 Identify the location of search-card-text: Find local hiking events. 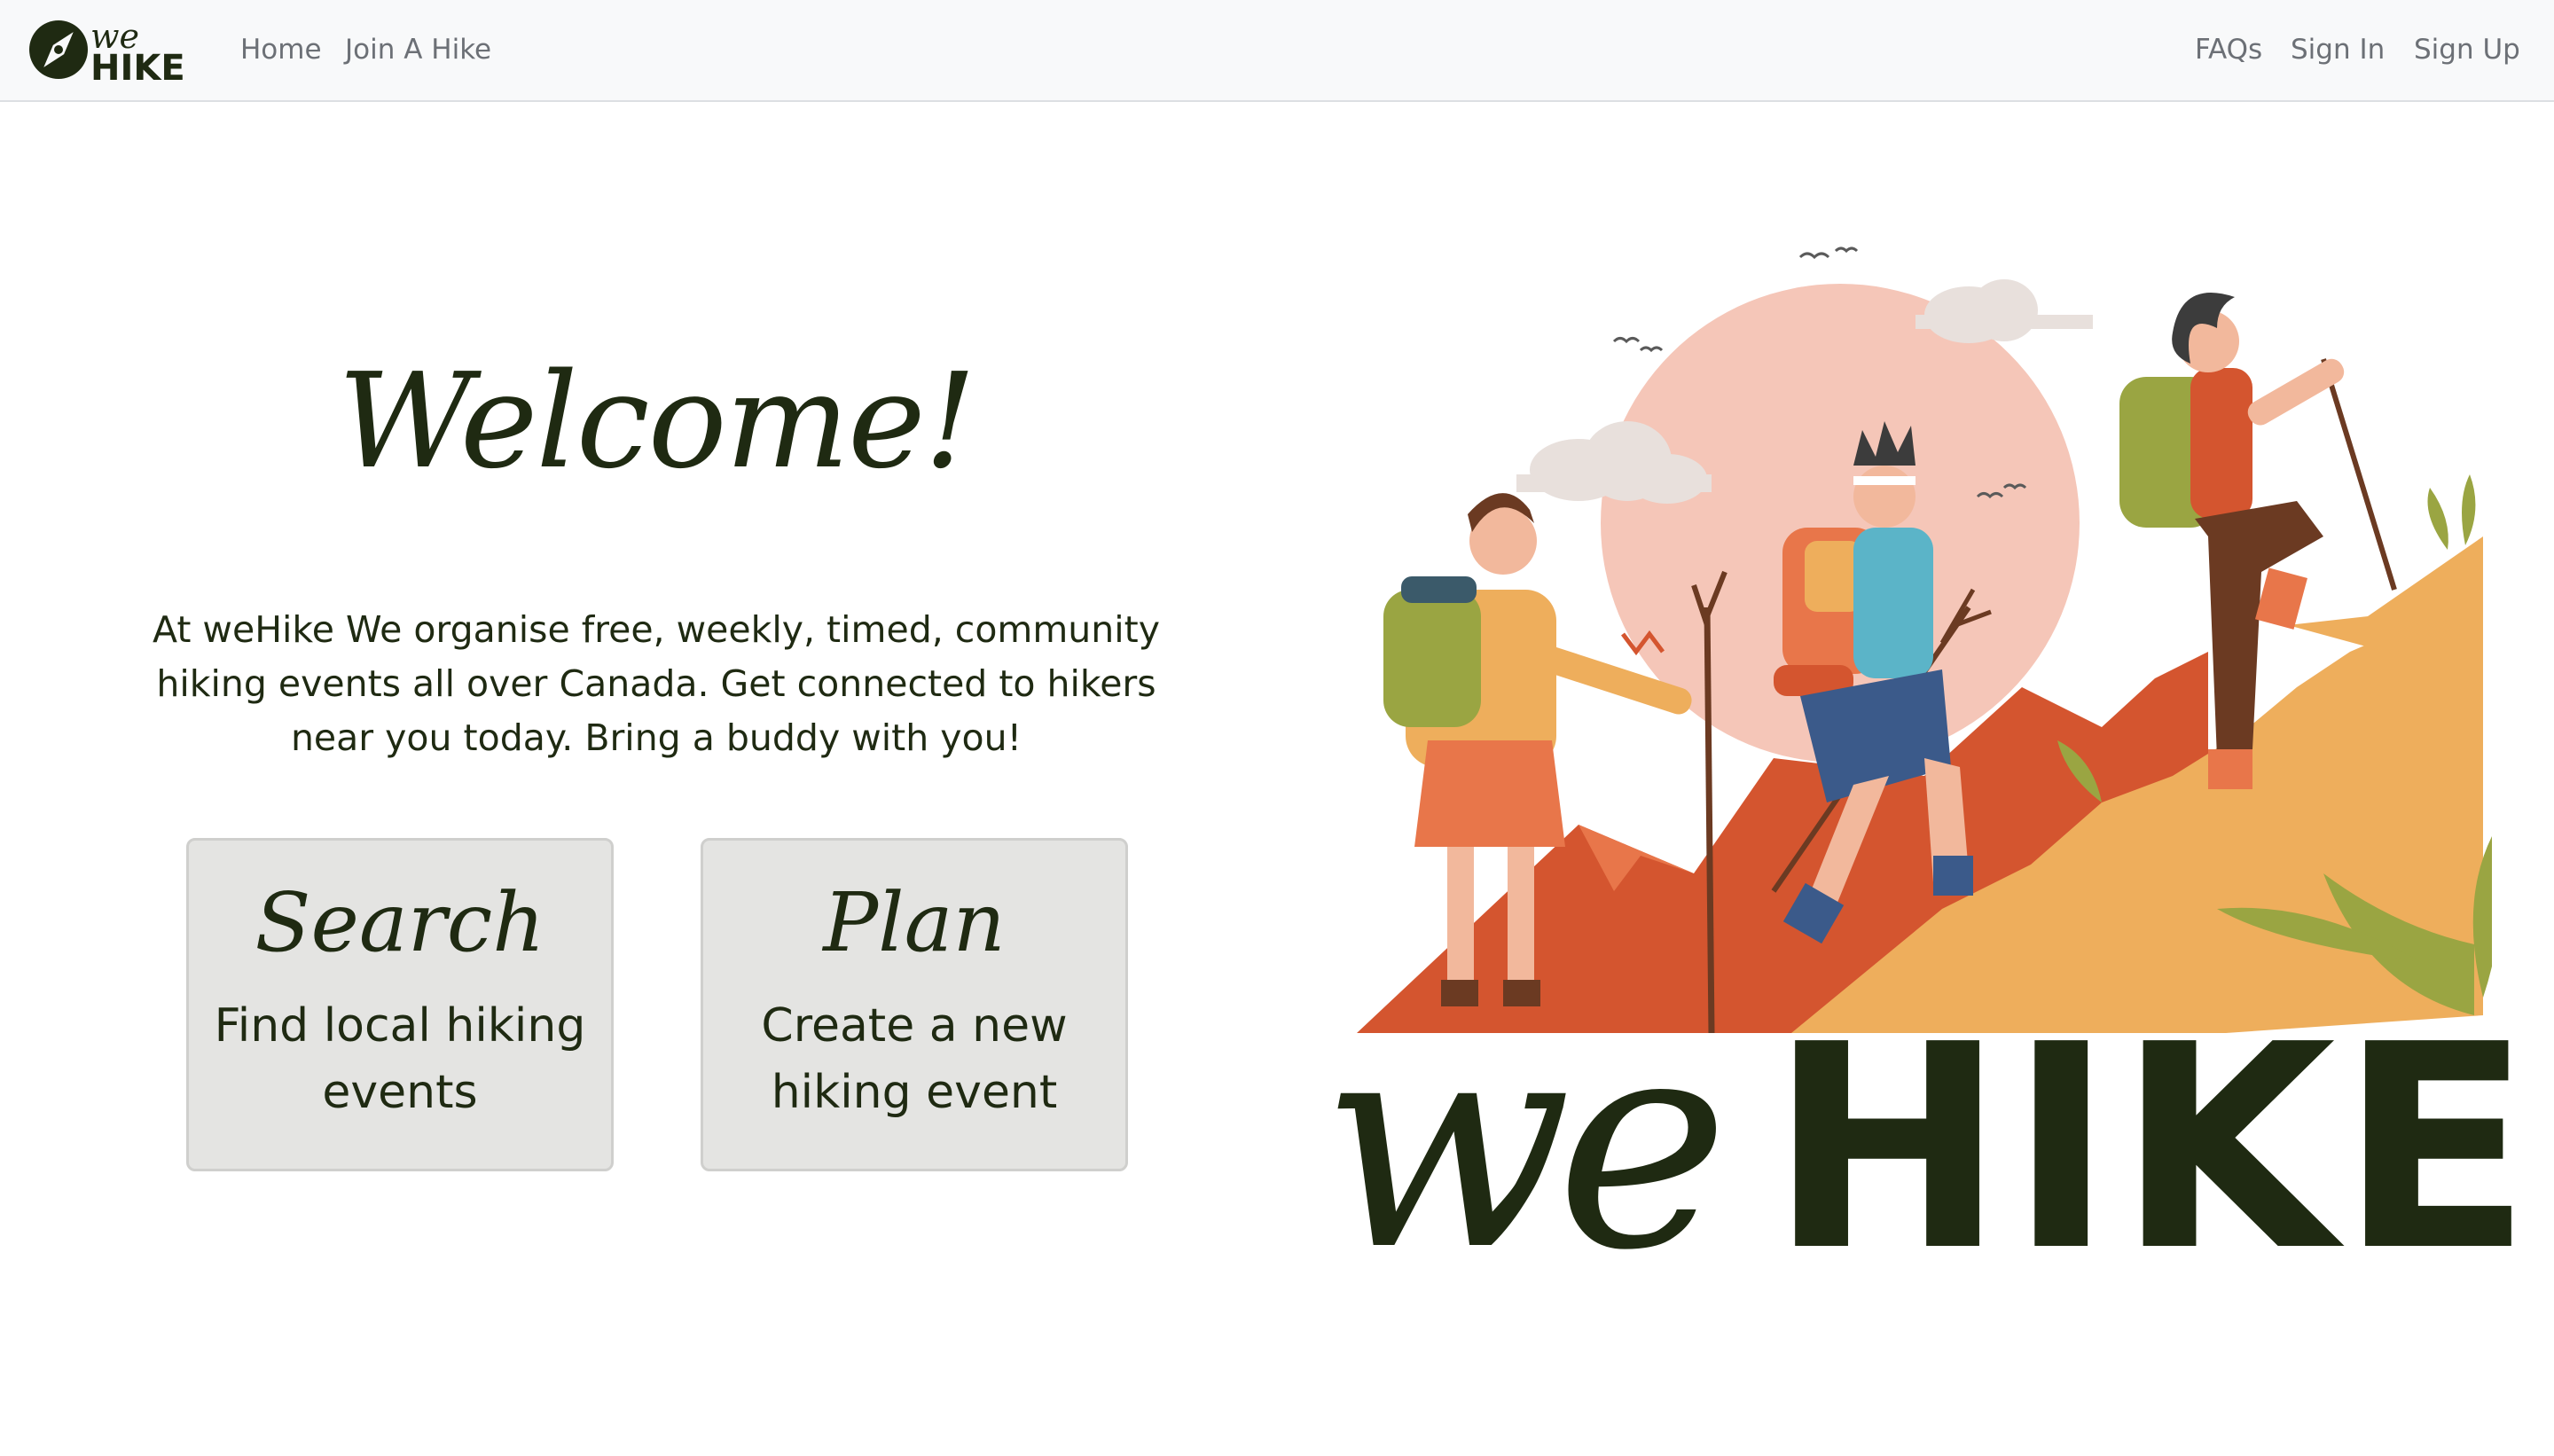
(400, 1059).